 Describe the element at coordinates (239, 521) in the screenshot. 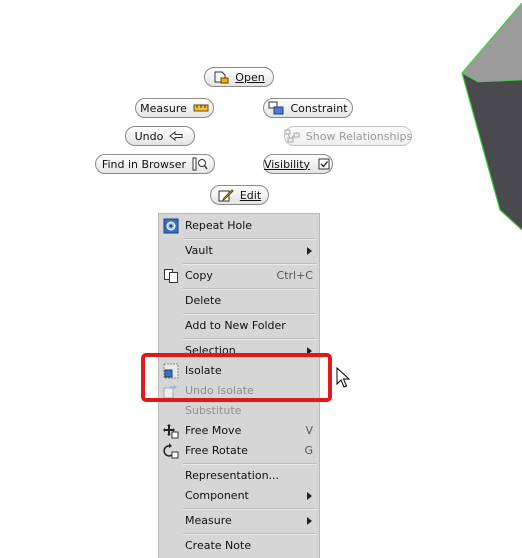

I see `menu-item-measure: Measure` at that location.